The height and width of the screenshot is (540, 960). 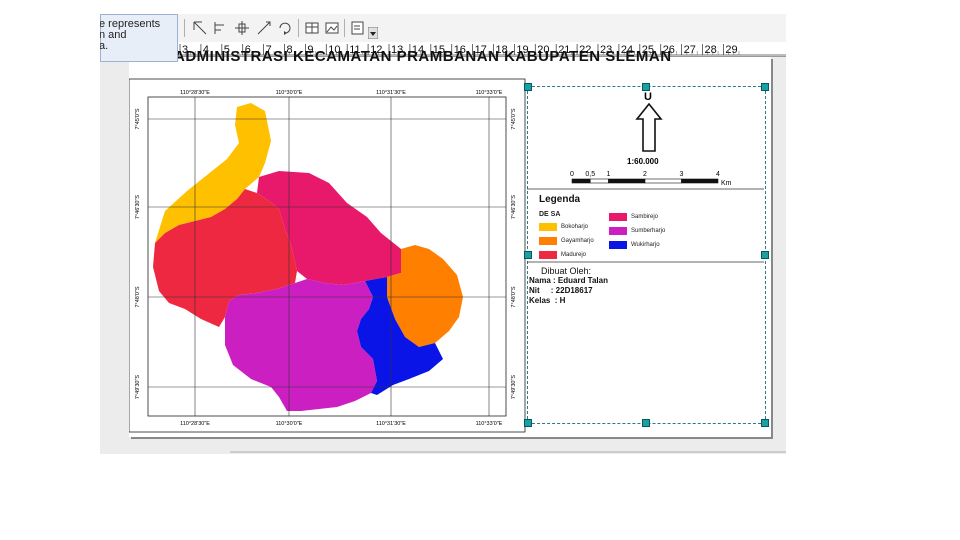 What do you see at coordinates (648, 231) in the screenshot?
I see `legend-label: Sumberharjo` at bounding box center [648, 231].